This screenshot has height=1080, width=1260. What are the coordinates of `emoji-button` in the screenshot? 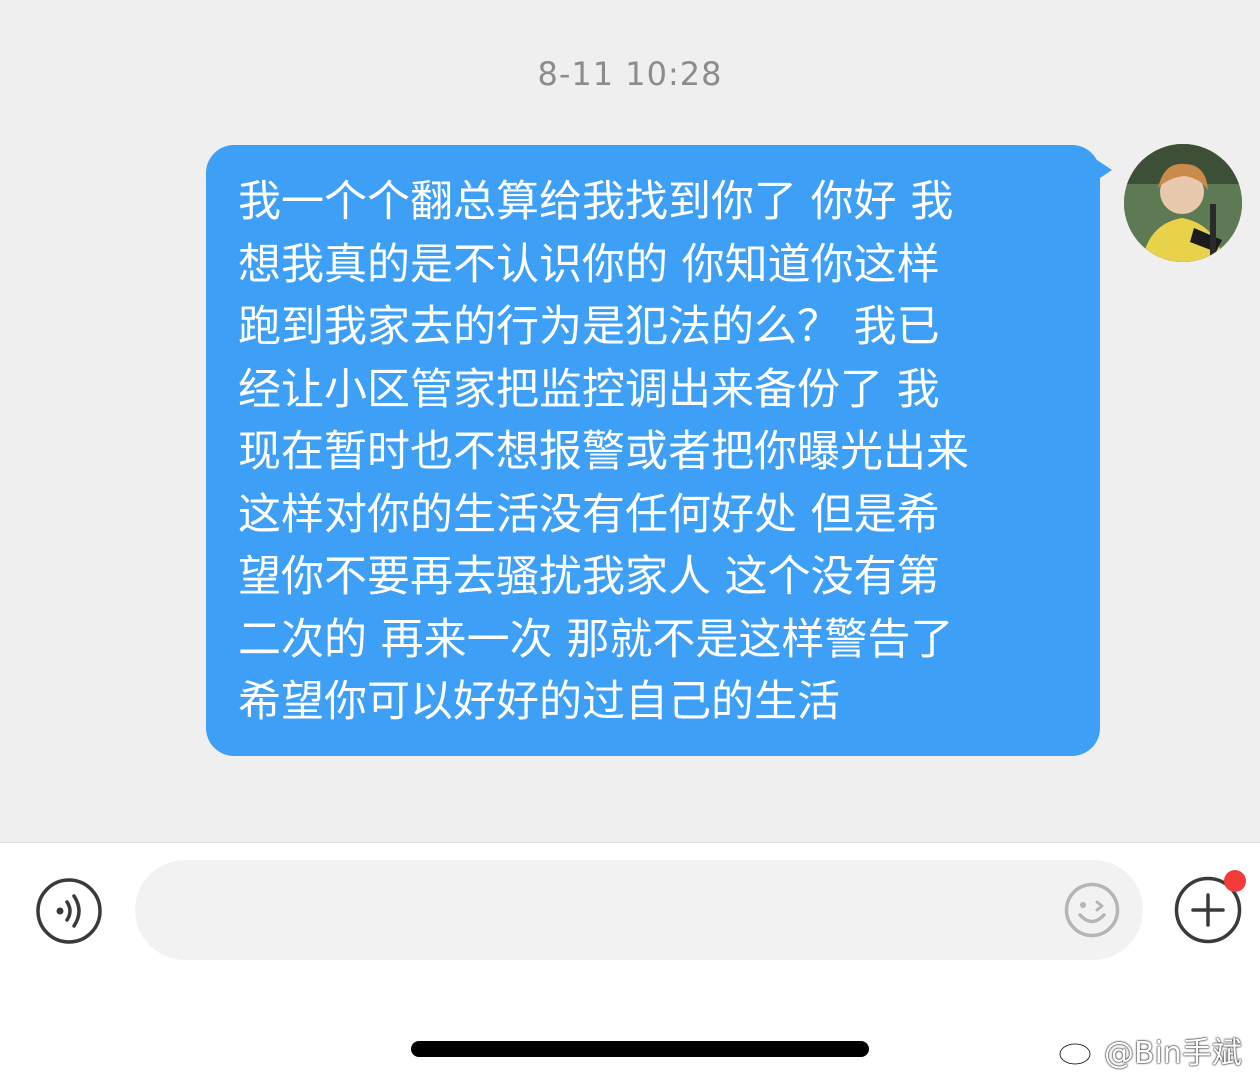 It's located at (1092, 910).